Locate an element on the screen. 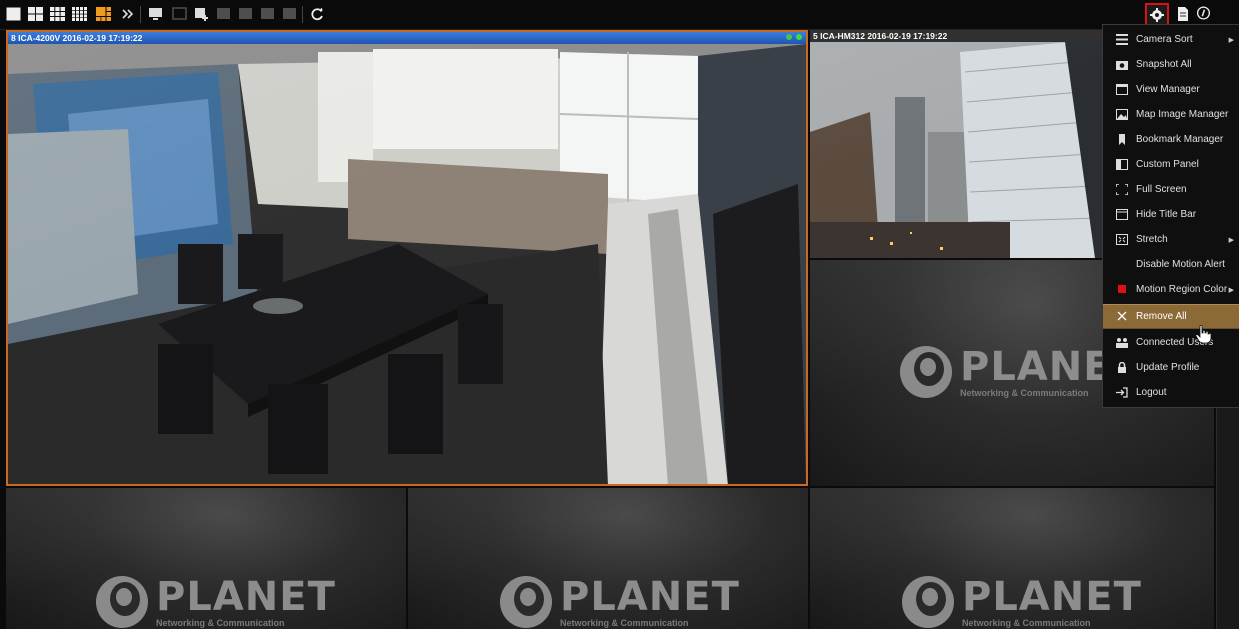 The image size is (1239, 629). toolbar is located at coordinates (619, 15).